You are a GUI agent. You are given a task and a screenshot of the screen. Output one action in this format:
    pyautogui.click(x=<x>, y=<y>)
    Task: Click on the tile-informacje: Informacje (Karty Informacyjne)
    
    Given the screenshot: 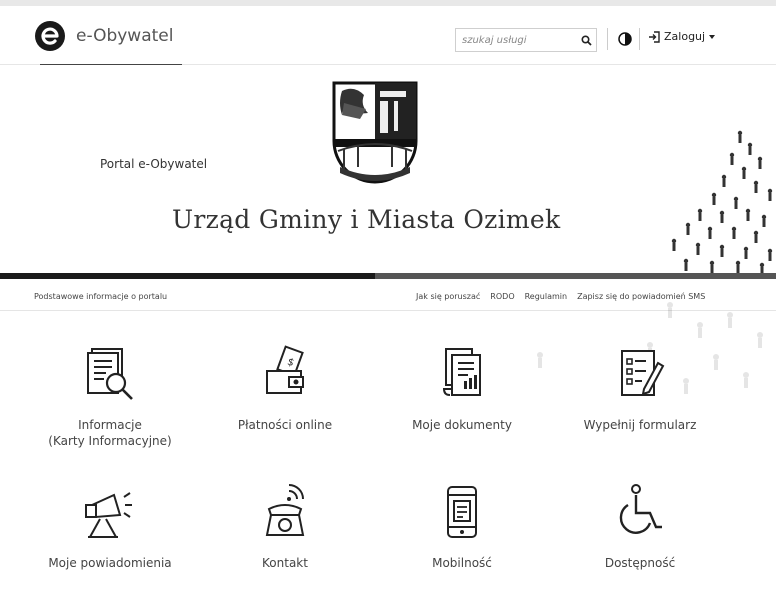 What is the action you would take?
    pyautogui.click(x=110, y=397)
    